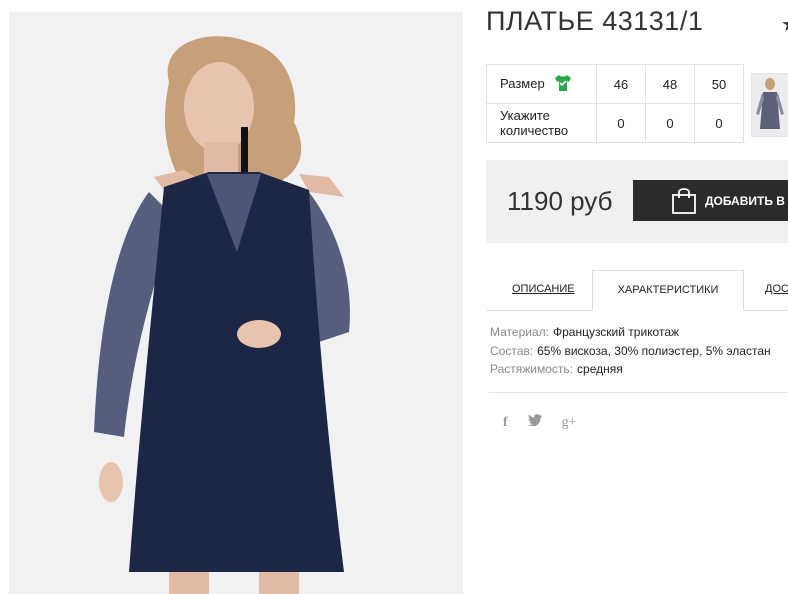 This screenshot has width=788, height=594. What do you see at coordinates (784, 24) in the screenshot?
I see `star-icon: ★` at bounding box center [784, 24].